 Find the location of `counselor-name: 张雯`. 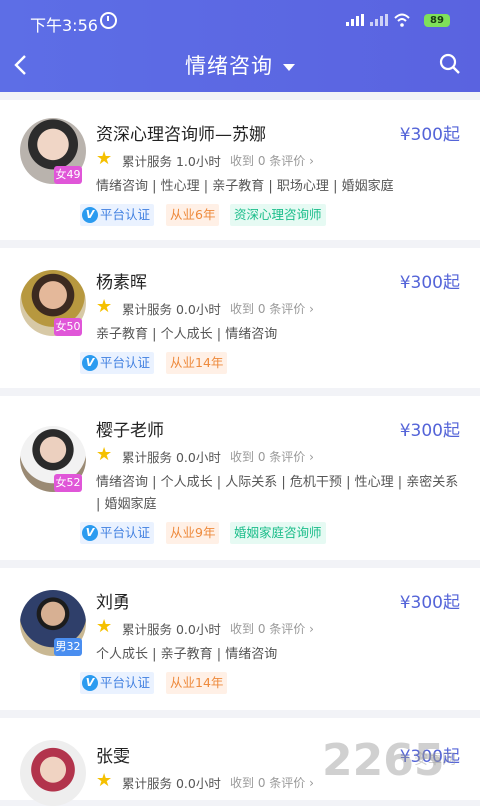

counselor-name: 张雯 is located at coordinates (113, 757).